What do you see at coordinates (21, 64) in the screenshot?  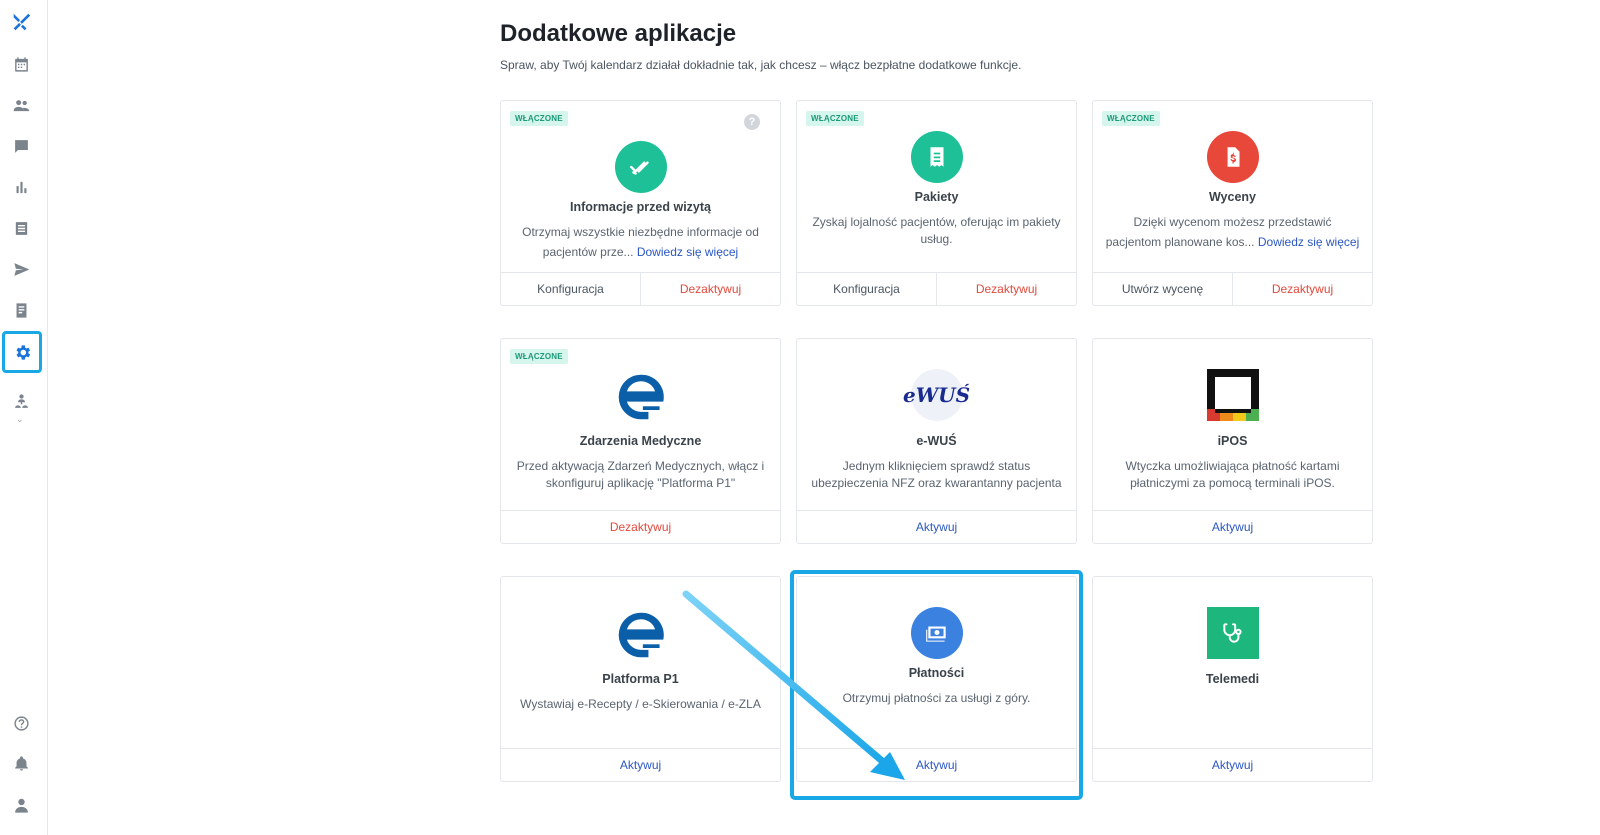 I see `calendar-icon` at bounding box center [21, 64].